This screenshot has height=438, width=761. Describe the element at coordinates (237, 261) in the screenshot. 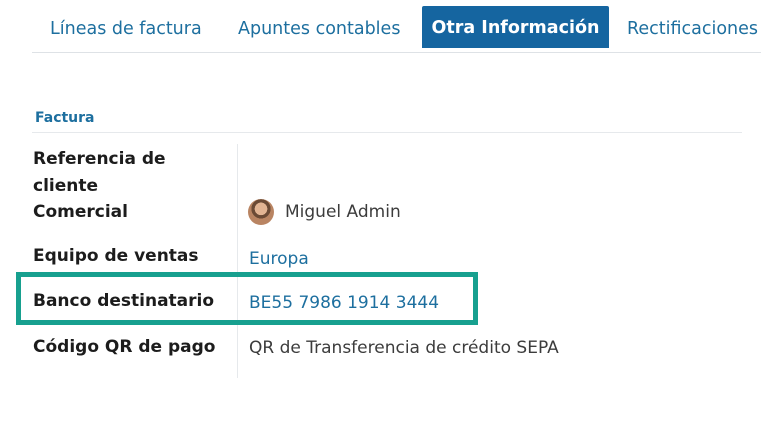

I see `column-divider` at that location.